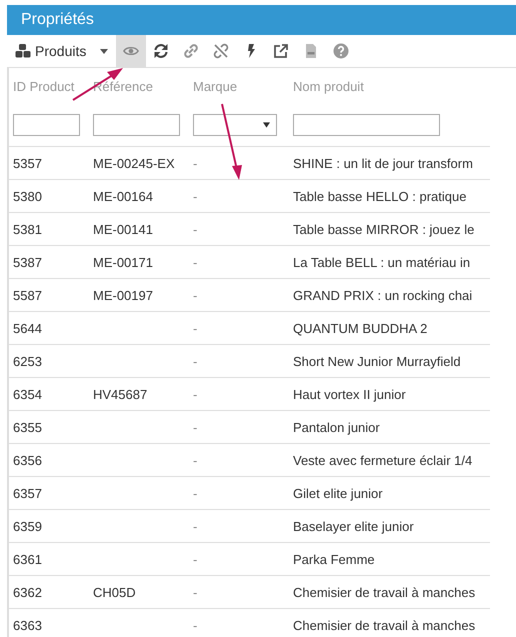 Image resolution: width=516 pixels, height=637 pixels. I want to click on table-cell: QUANTUM BUDDHA 2, so click(360, 328).